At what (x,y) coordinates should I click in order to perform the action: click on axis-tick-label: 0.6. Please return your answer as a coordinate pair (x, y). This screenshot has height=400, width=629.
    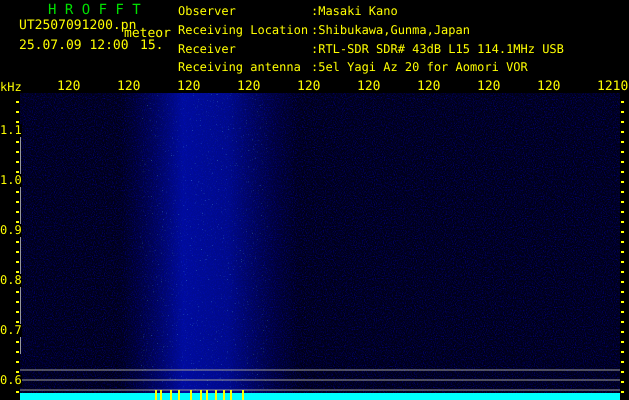
    Looking at the image, I should click on (11, 380).